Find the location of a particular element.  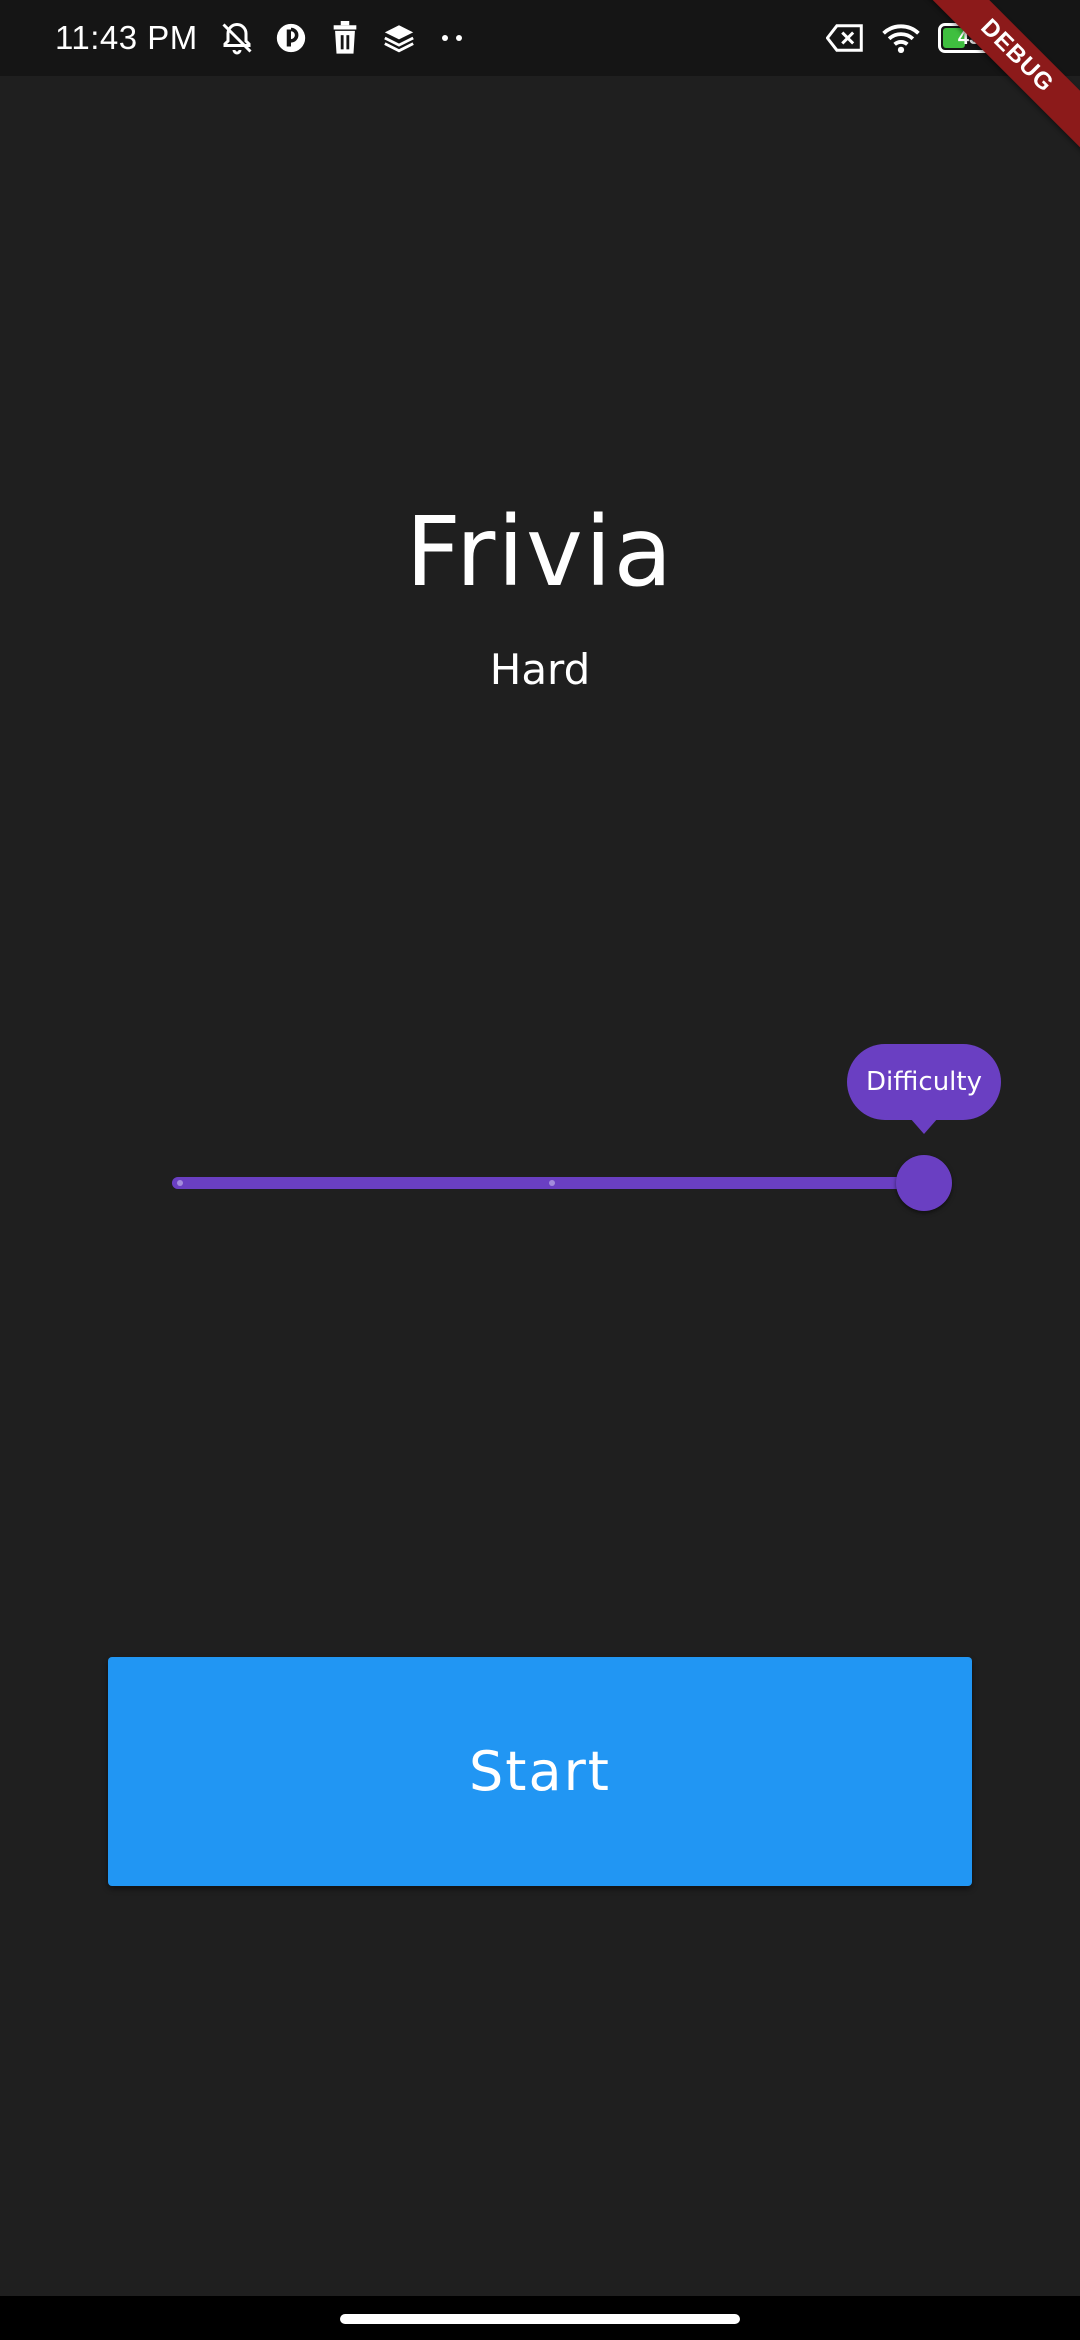

trash-icon is located at coordinates (345, 38).